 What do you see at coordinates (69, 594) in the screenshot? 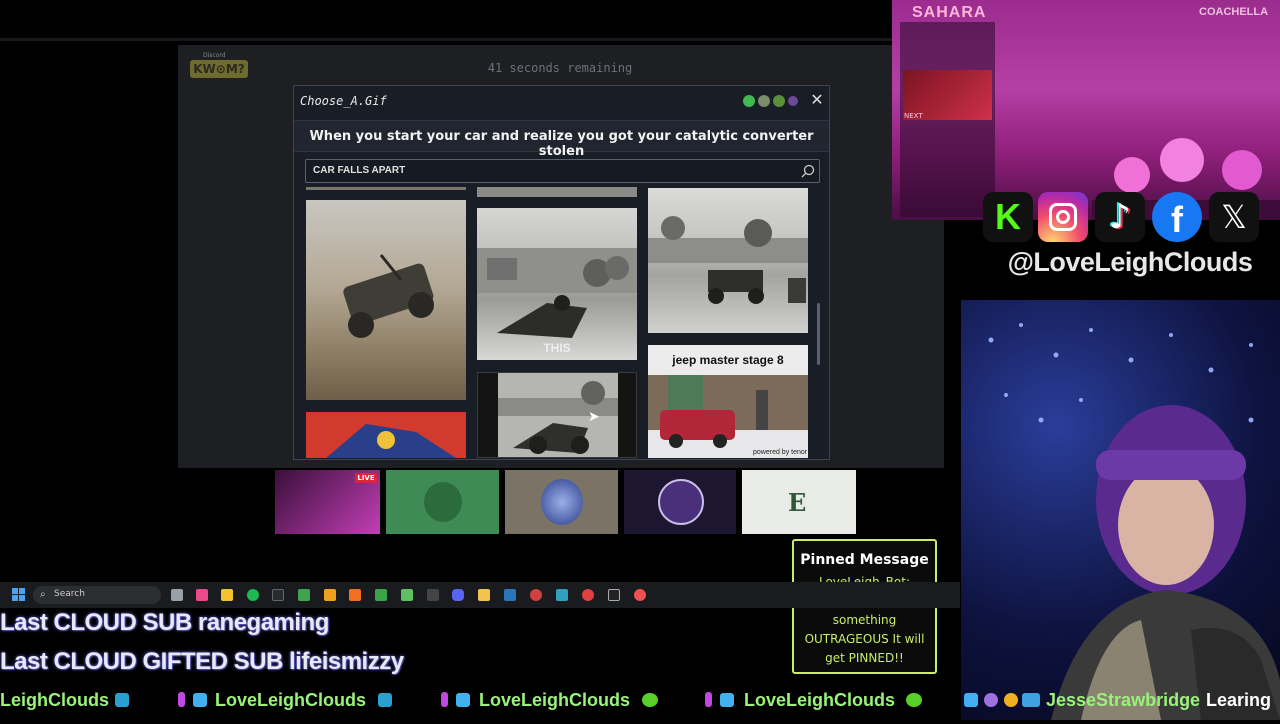
I see `taskbar-search-label: Search` at bounding box center [69, 594].